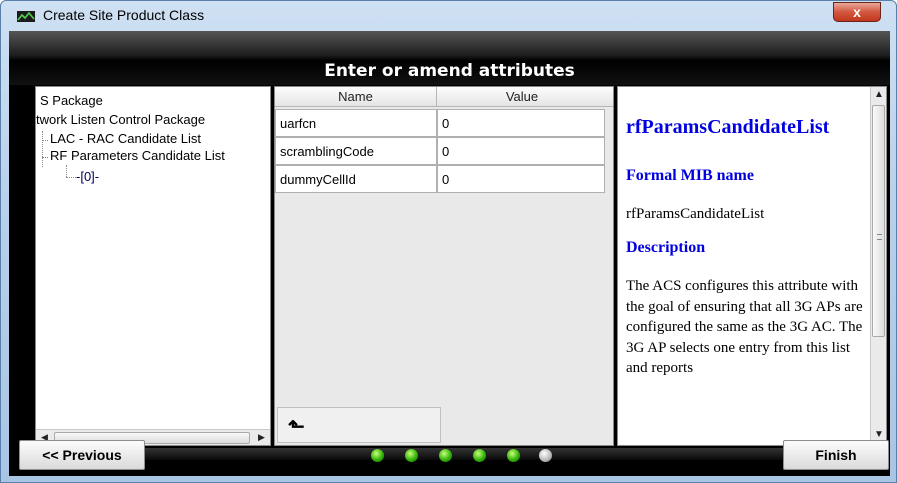  I want to click on attribute-name-cell: dummyCellId, so click(356, 179).